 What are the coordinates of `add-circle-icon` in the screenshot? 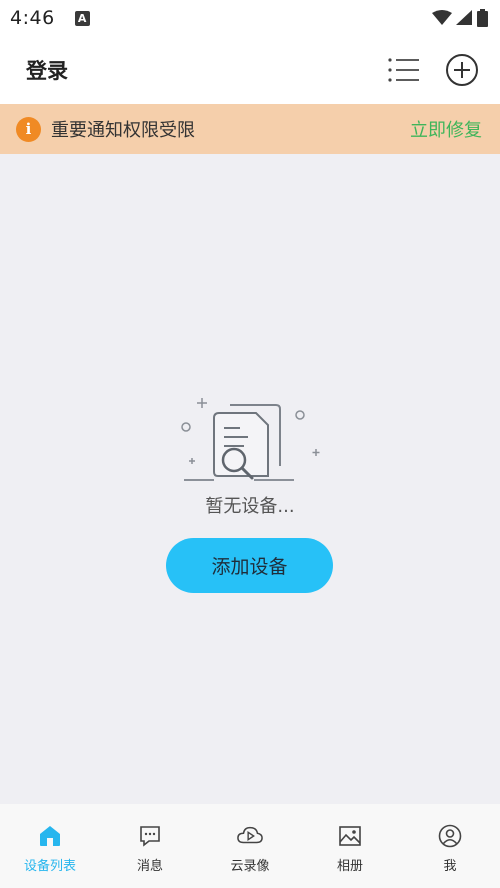 It's located at (462, 70).